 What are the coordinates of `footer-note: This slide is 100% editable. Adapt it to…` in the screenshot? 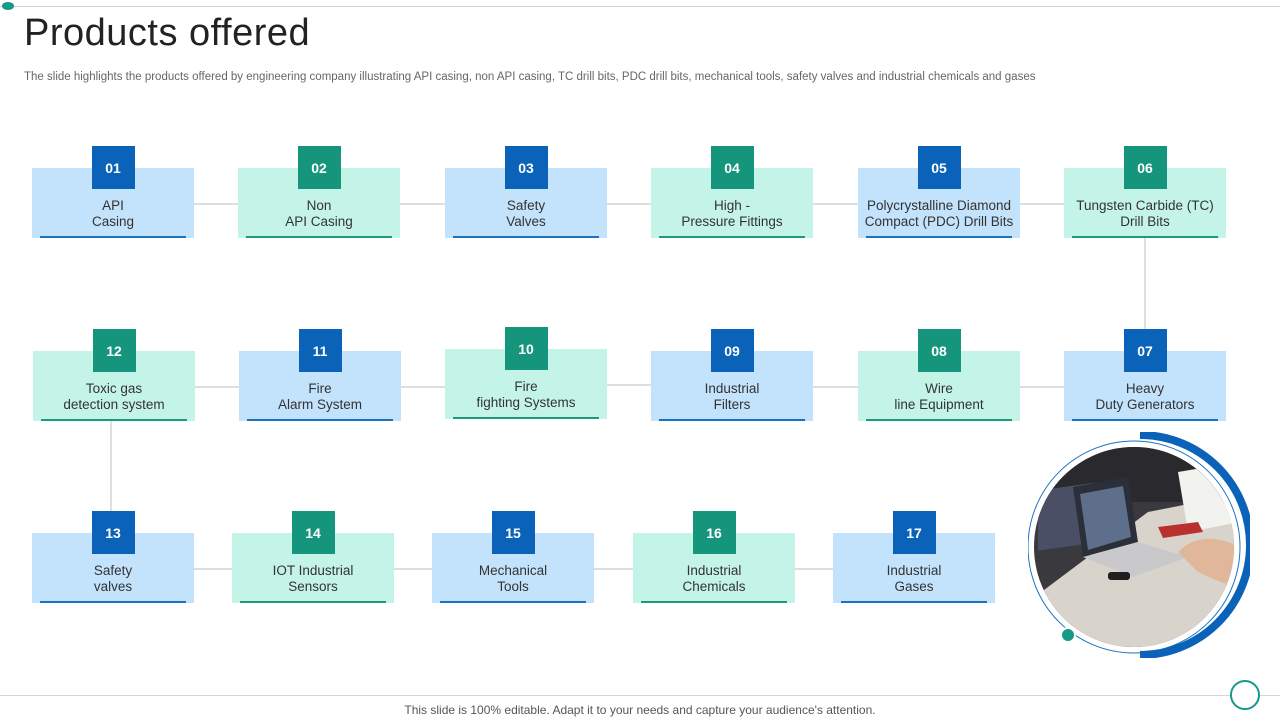 It's located at (640, 710).